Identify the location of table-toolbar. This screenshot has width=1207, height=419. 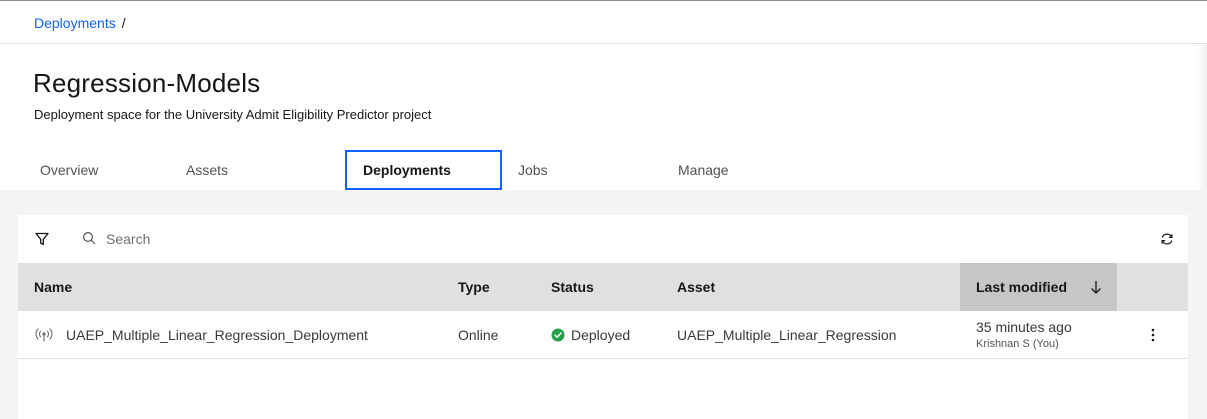
(603, 239).